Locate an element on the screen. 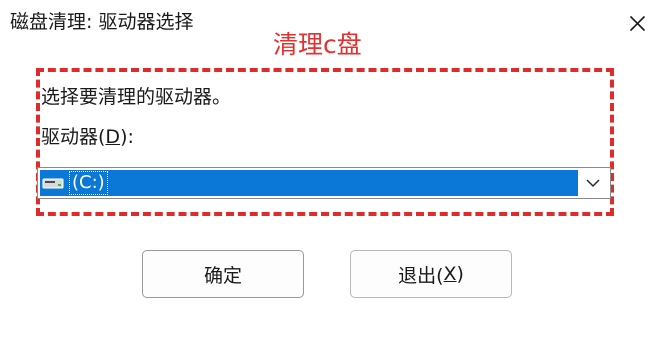 Image resolution: width=660 pixels, height=343 pixels. window-title: 磁盘清理: 驱动器选择 is located at coordinates (102, 22).